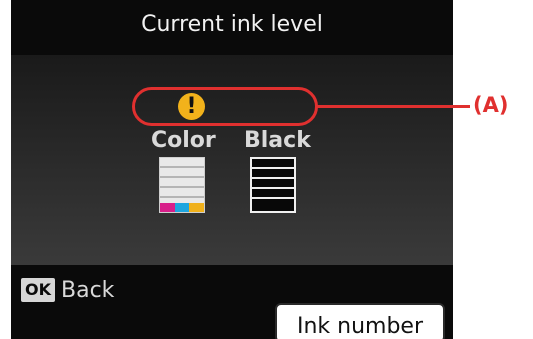  Describe the element at coordinates (167, 207) in the screenshot. I see `magenta-ink-swatch` at that location.